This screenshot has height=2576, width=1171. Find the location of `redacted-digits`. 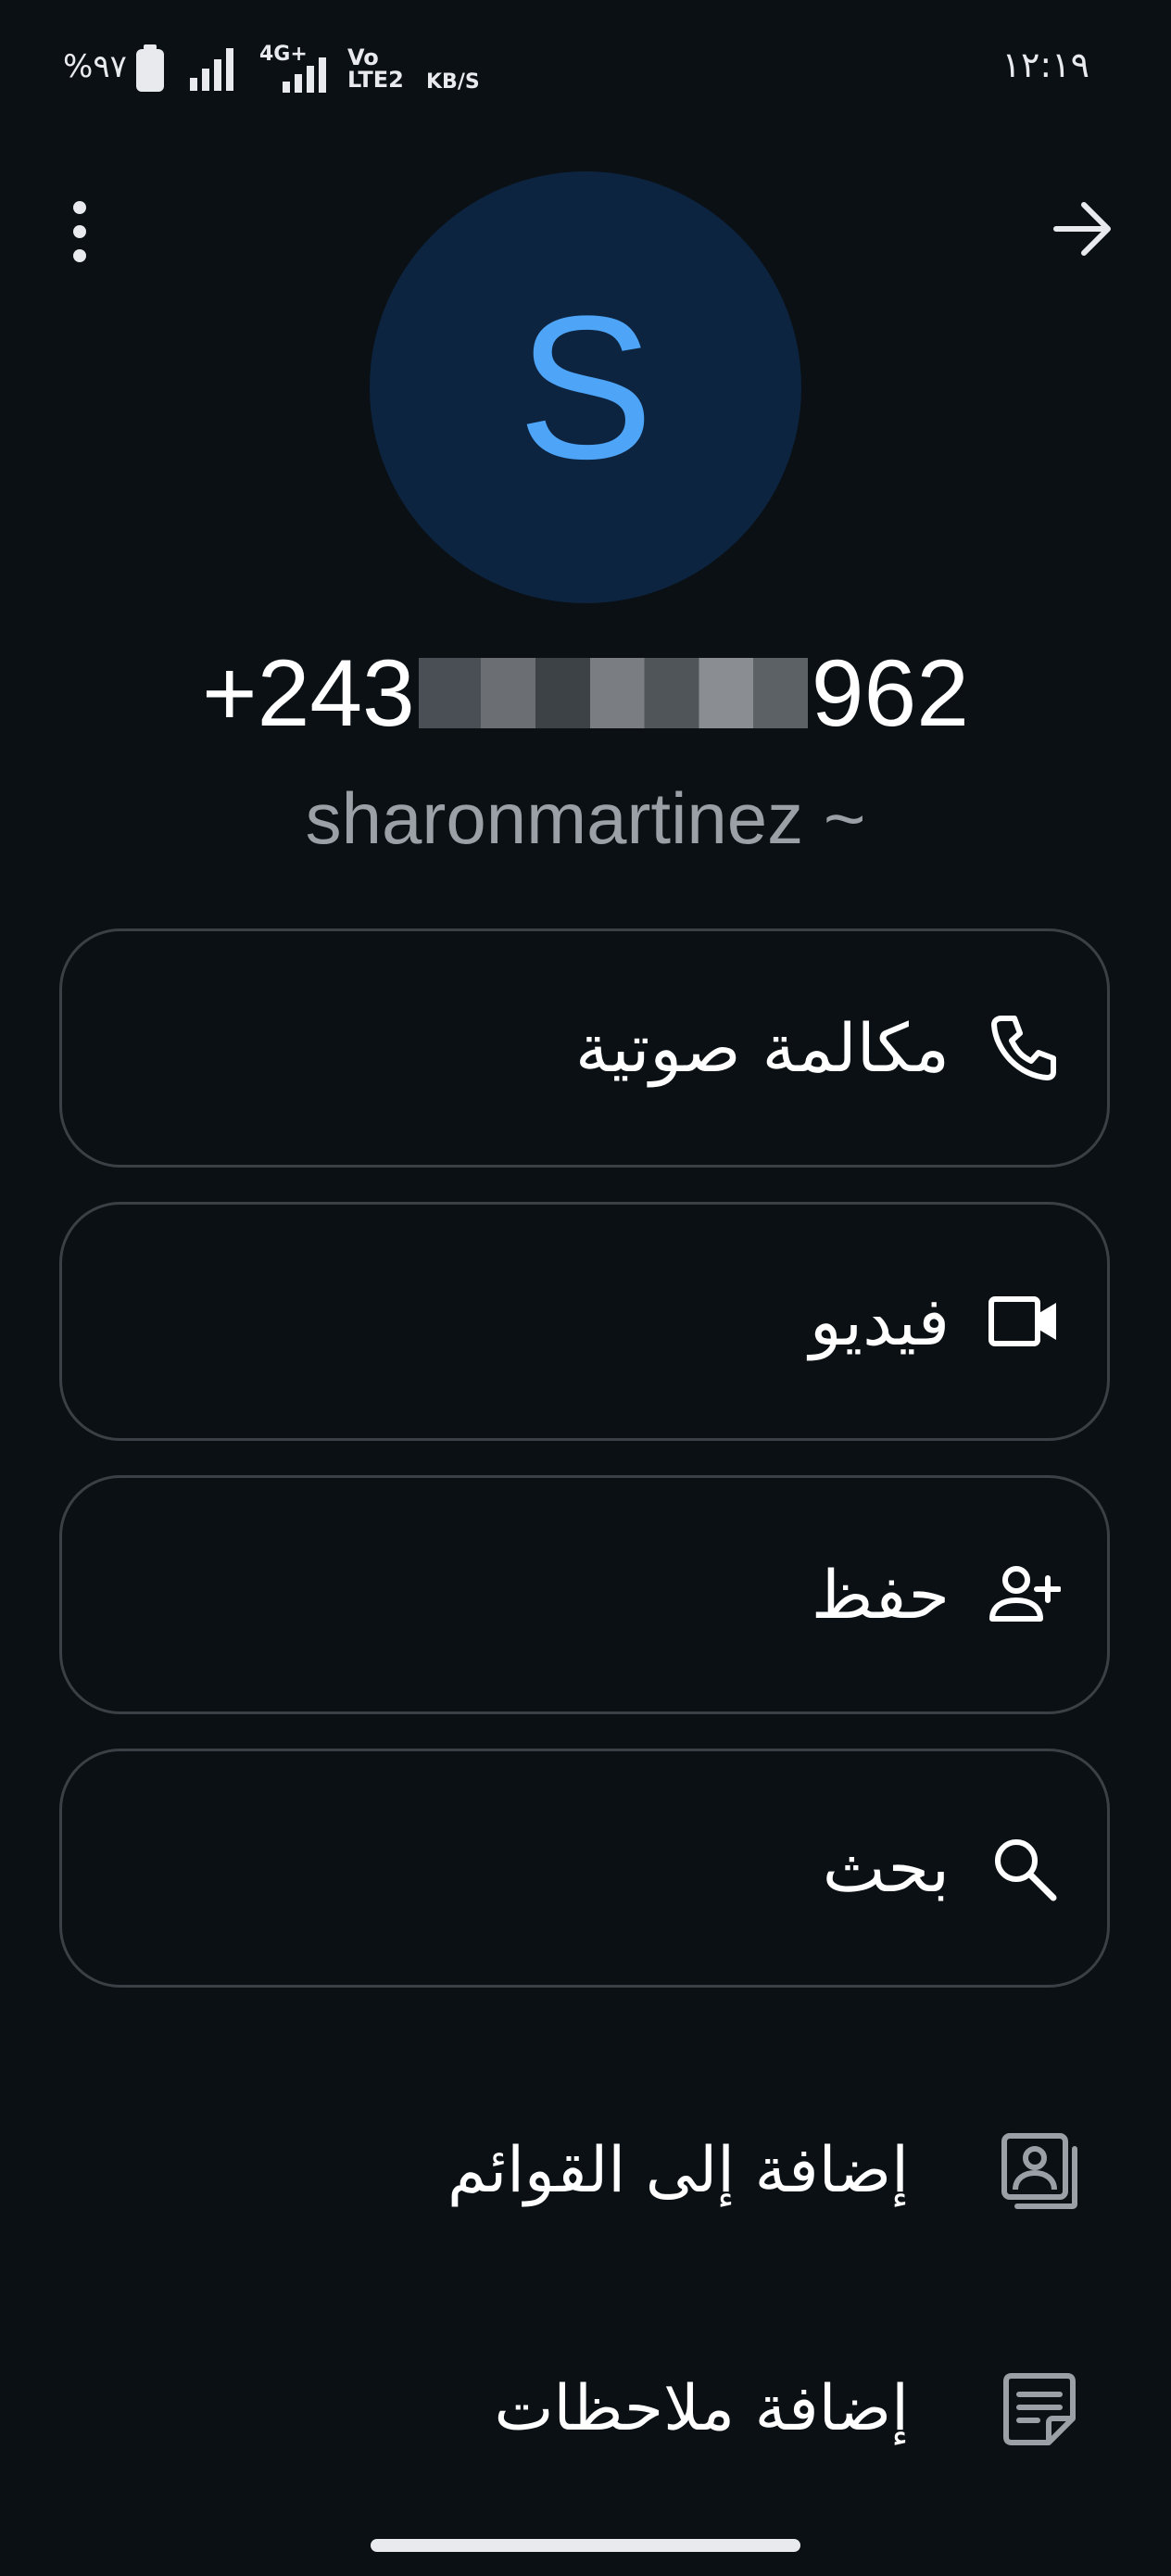

redacted-digits is located at coordinates (613, 694).